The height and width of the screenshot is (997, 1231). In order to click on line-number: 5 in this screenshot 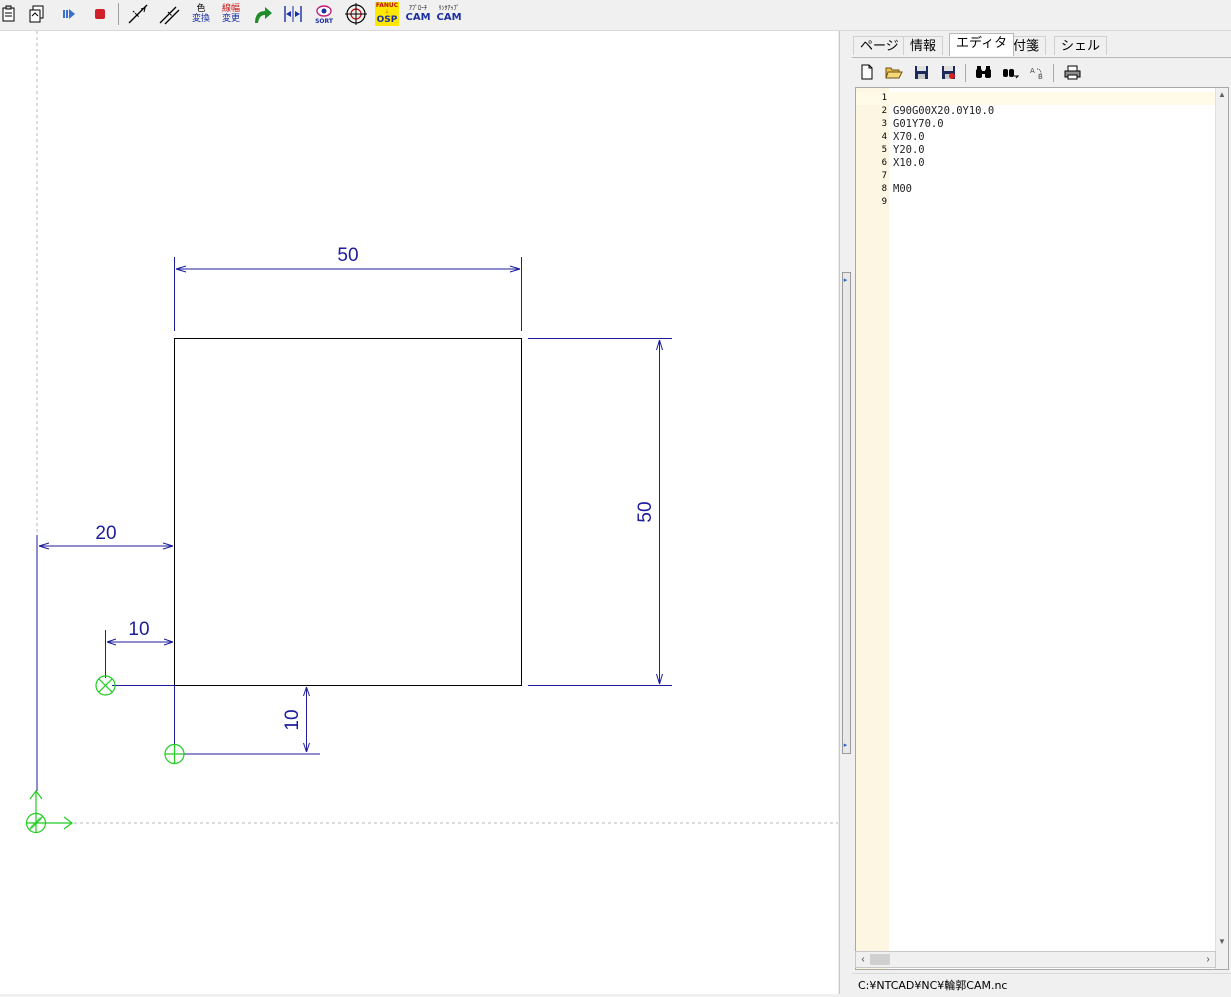, I will do `click(884, 150)`.